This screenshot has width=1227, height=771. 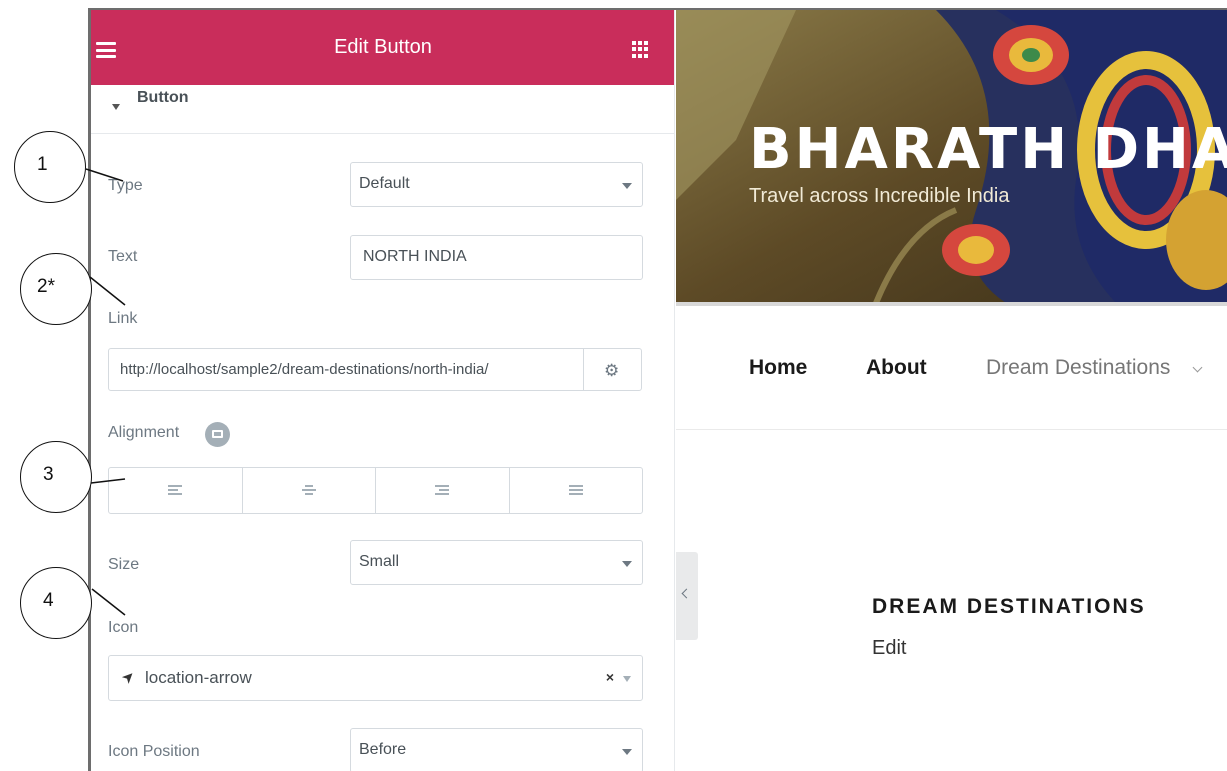 I want to click on align-right-icon, so click(x=442, y=491).